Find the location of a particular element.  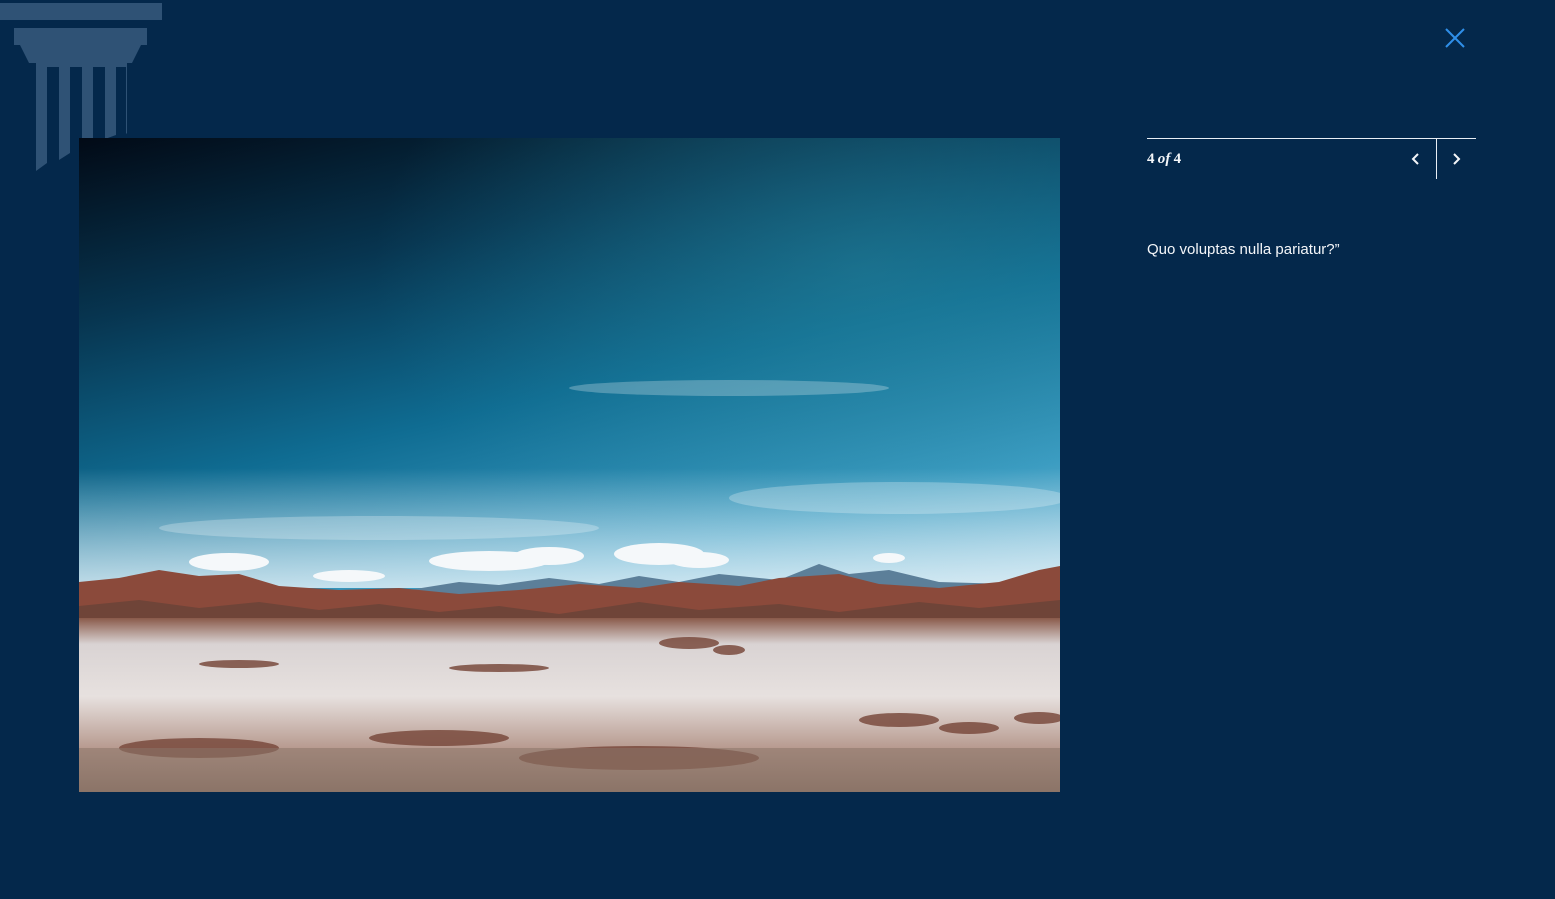

total-count: 4 is located at coordinates (1177, 159).